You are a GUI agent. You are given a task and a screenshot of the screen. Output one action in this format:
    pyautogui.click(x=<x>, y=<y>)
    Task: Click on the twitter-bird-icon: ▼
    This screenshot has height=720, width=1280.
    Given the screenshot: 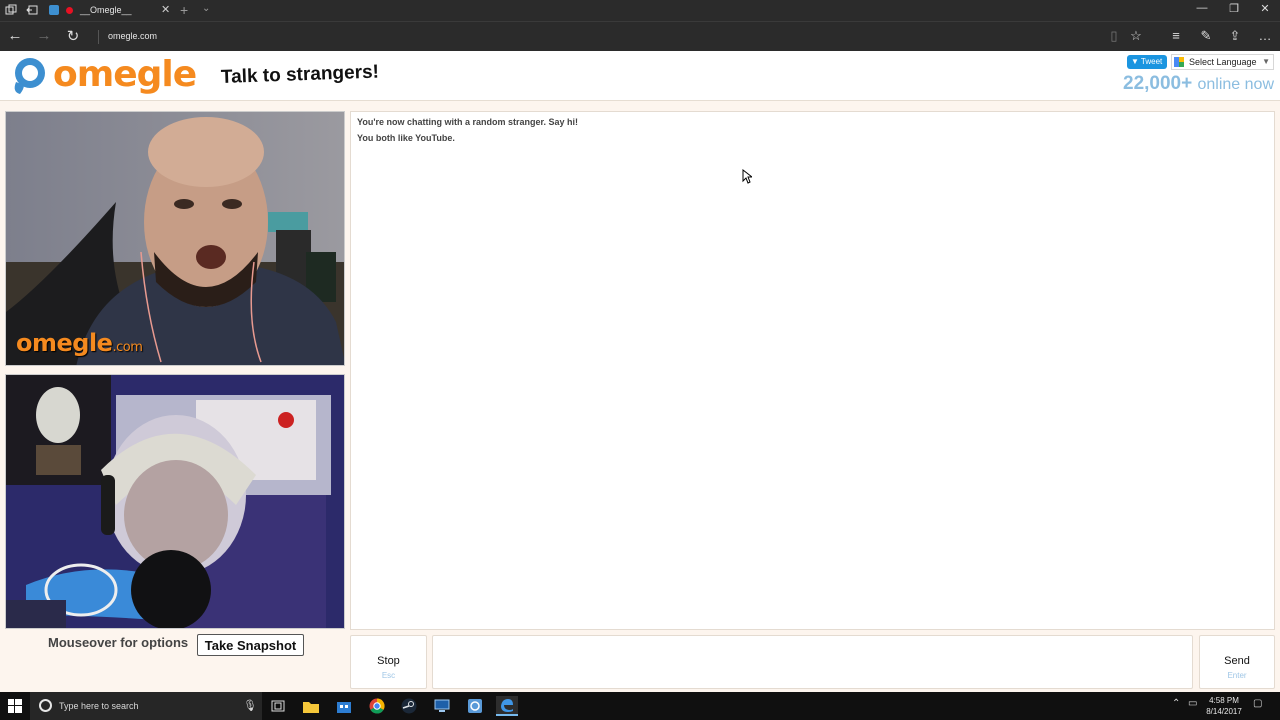 What is the action you would take?
    pyautogui.click(x=1135, y=61)
    